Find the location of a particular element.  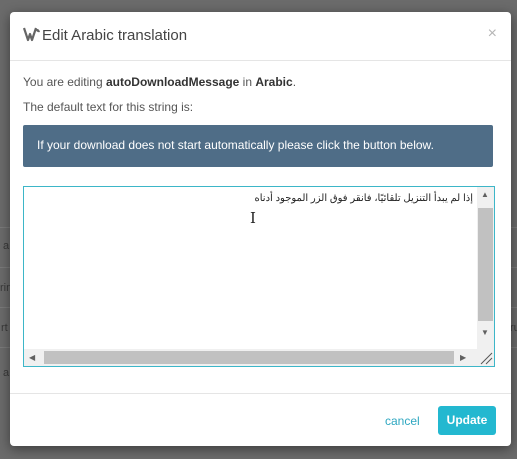

vertical-scroll-thumb is located at coordinates (485, 264).